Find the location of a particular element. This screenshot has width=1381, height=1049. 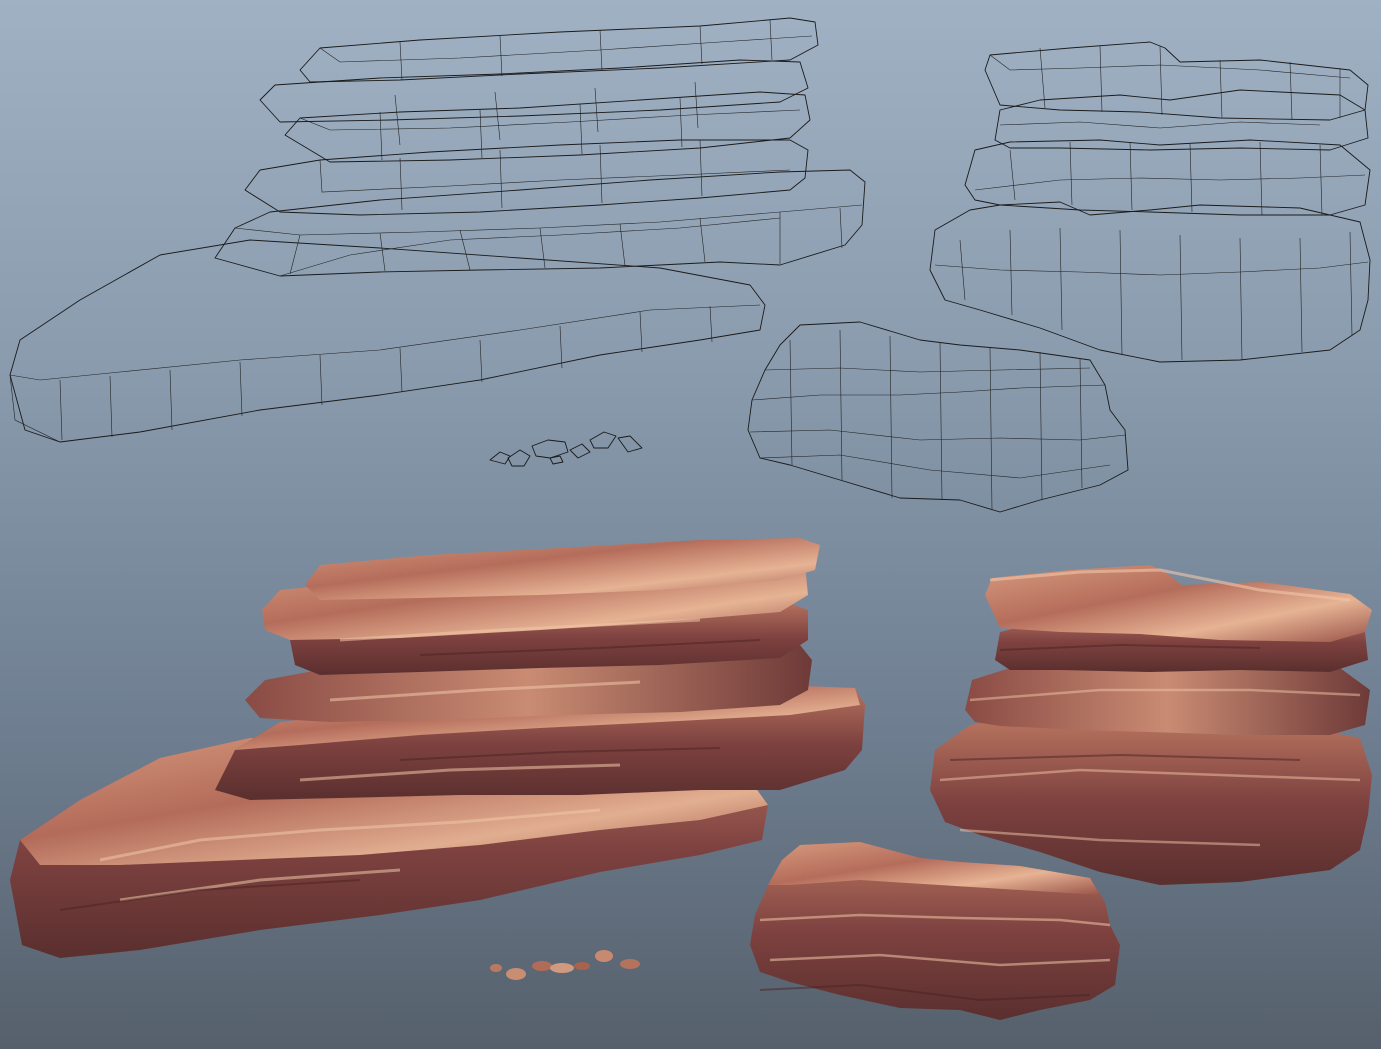

tall-stack-textured is located at coordinates (1151, 725).